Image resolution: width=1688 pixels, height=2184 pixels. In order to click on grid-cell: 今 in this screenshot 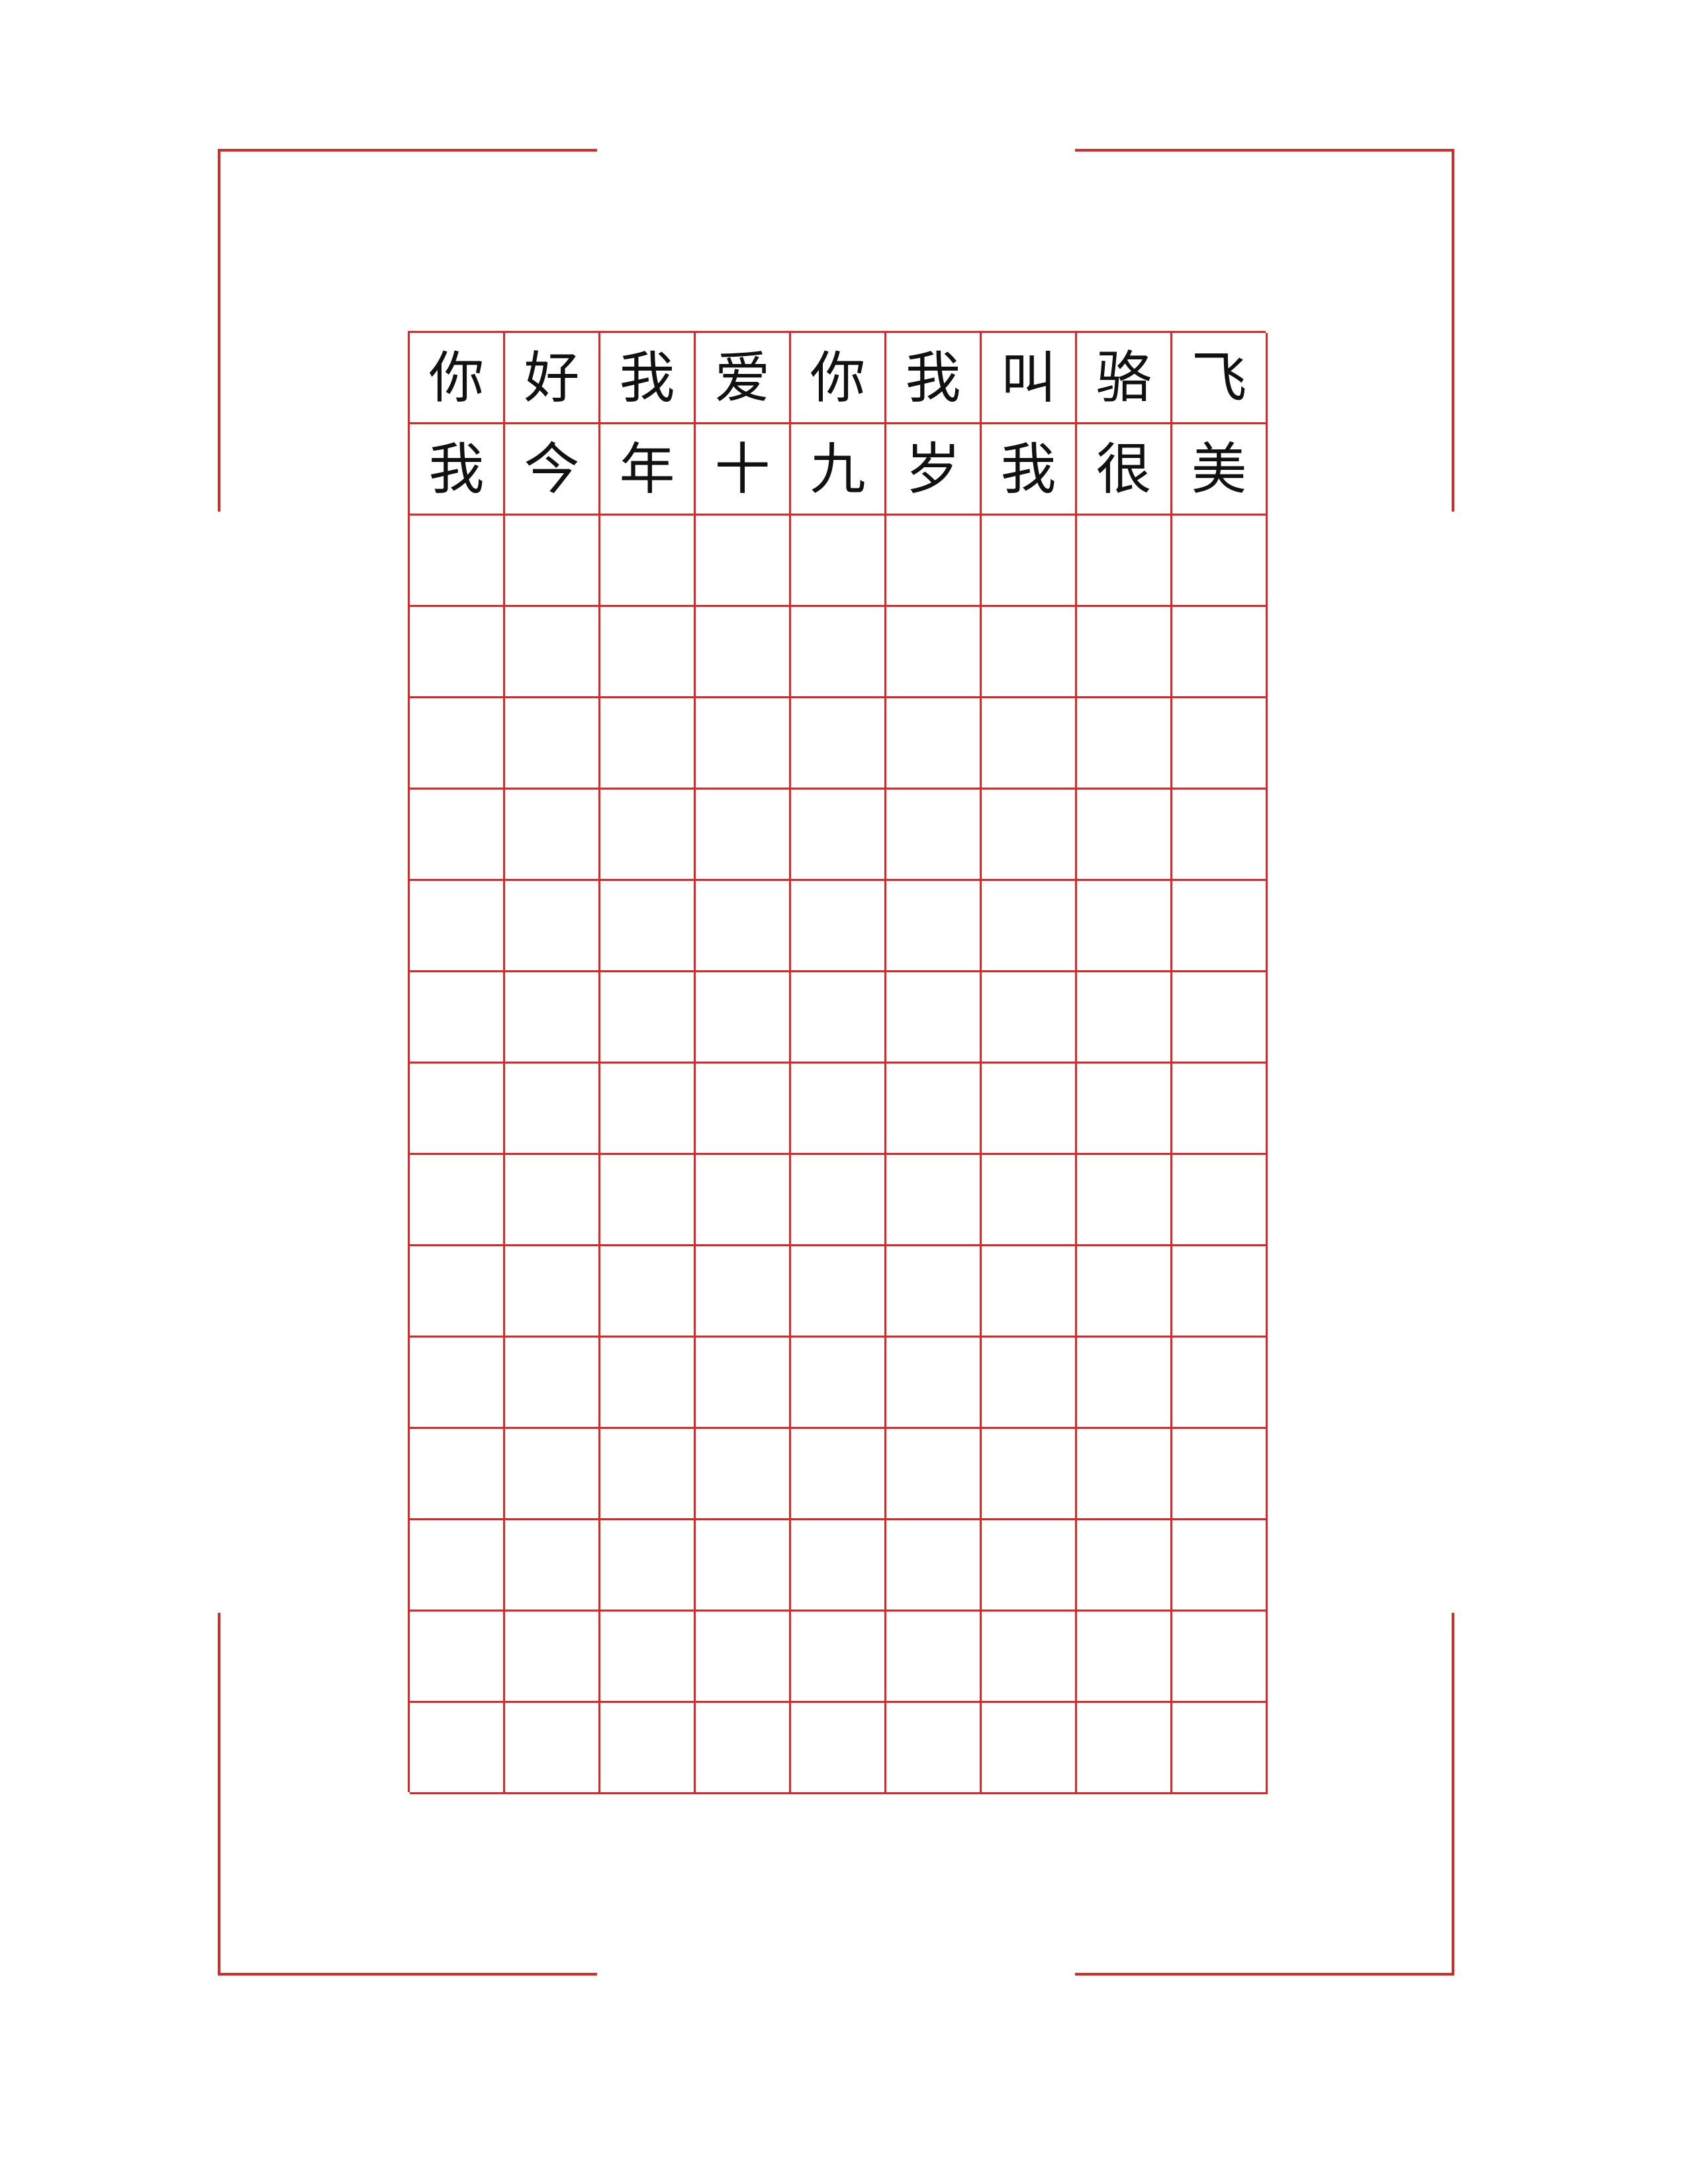, I will do `click(552, 470)`.